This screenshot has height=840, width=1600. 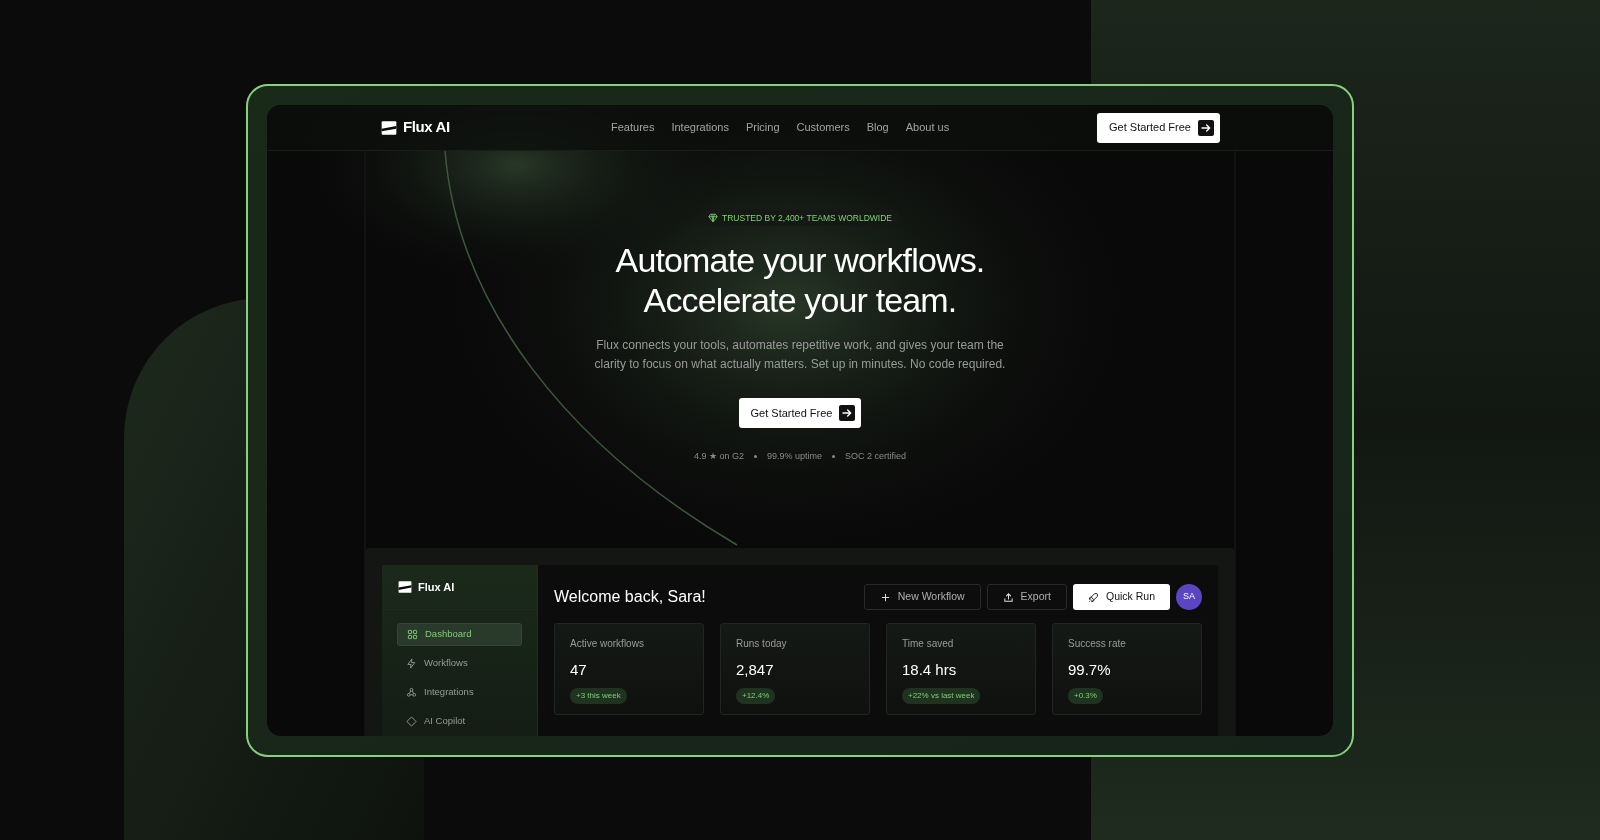 I want to click on stat-label: Success rate, so click(x=1097, y=644).